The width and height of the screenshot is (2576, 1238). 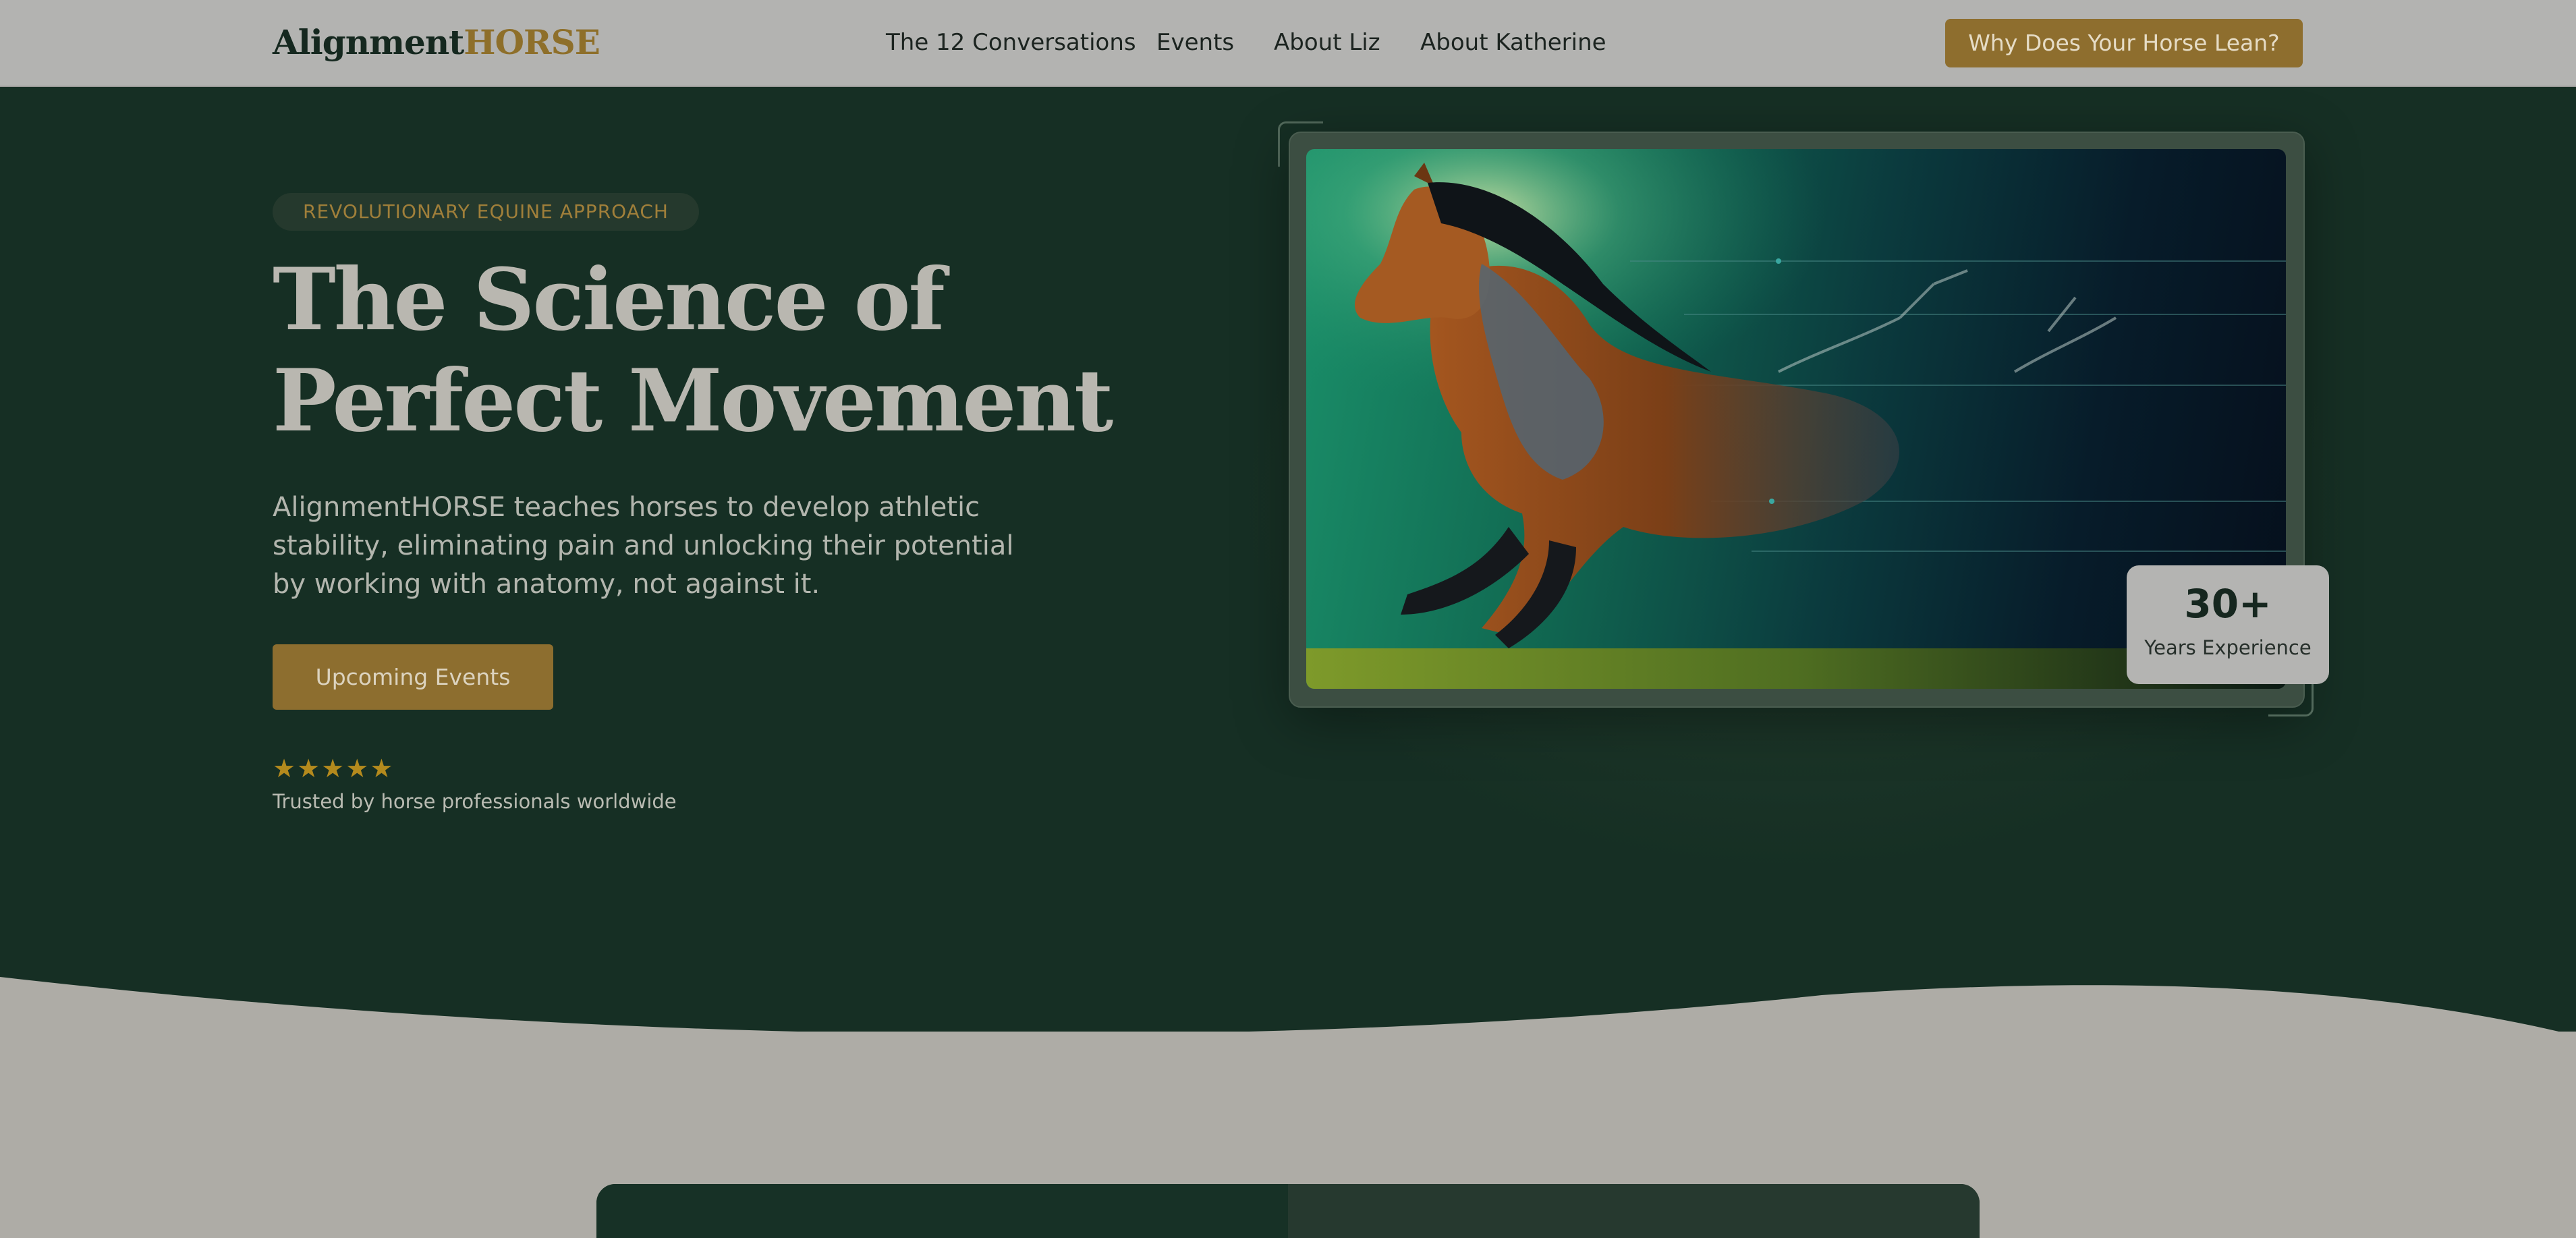 I want to click on nav-link-events: Events, so click(x=1195, y=42).